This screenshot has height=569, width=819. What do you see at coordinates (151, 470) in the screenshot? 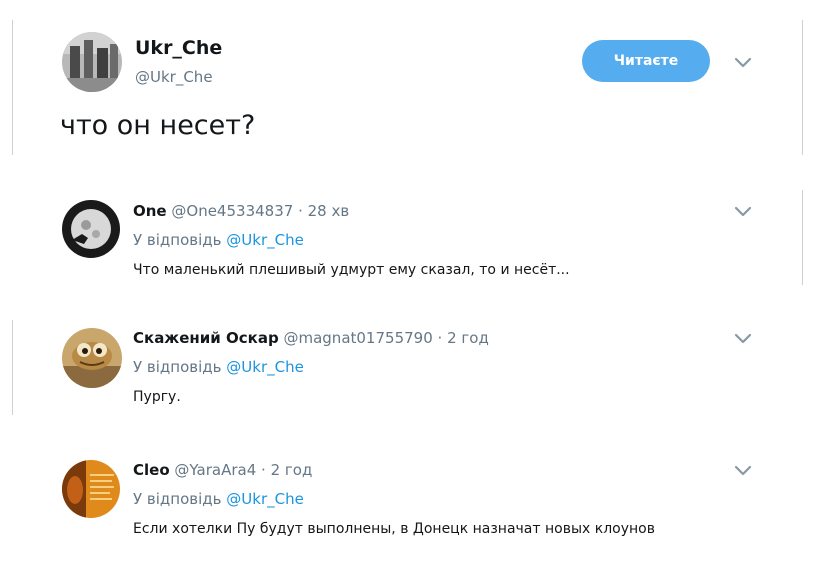
I see `reply-author-name: Cleo` at bounding box center [151, 470].